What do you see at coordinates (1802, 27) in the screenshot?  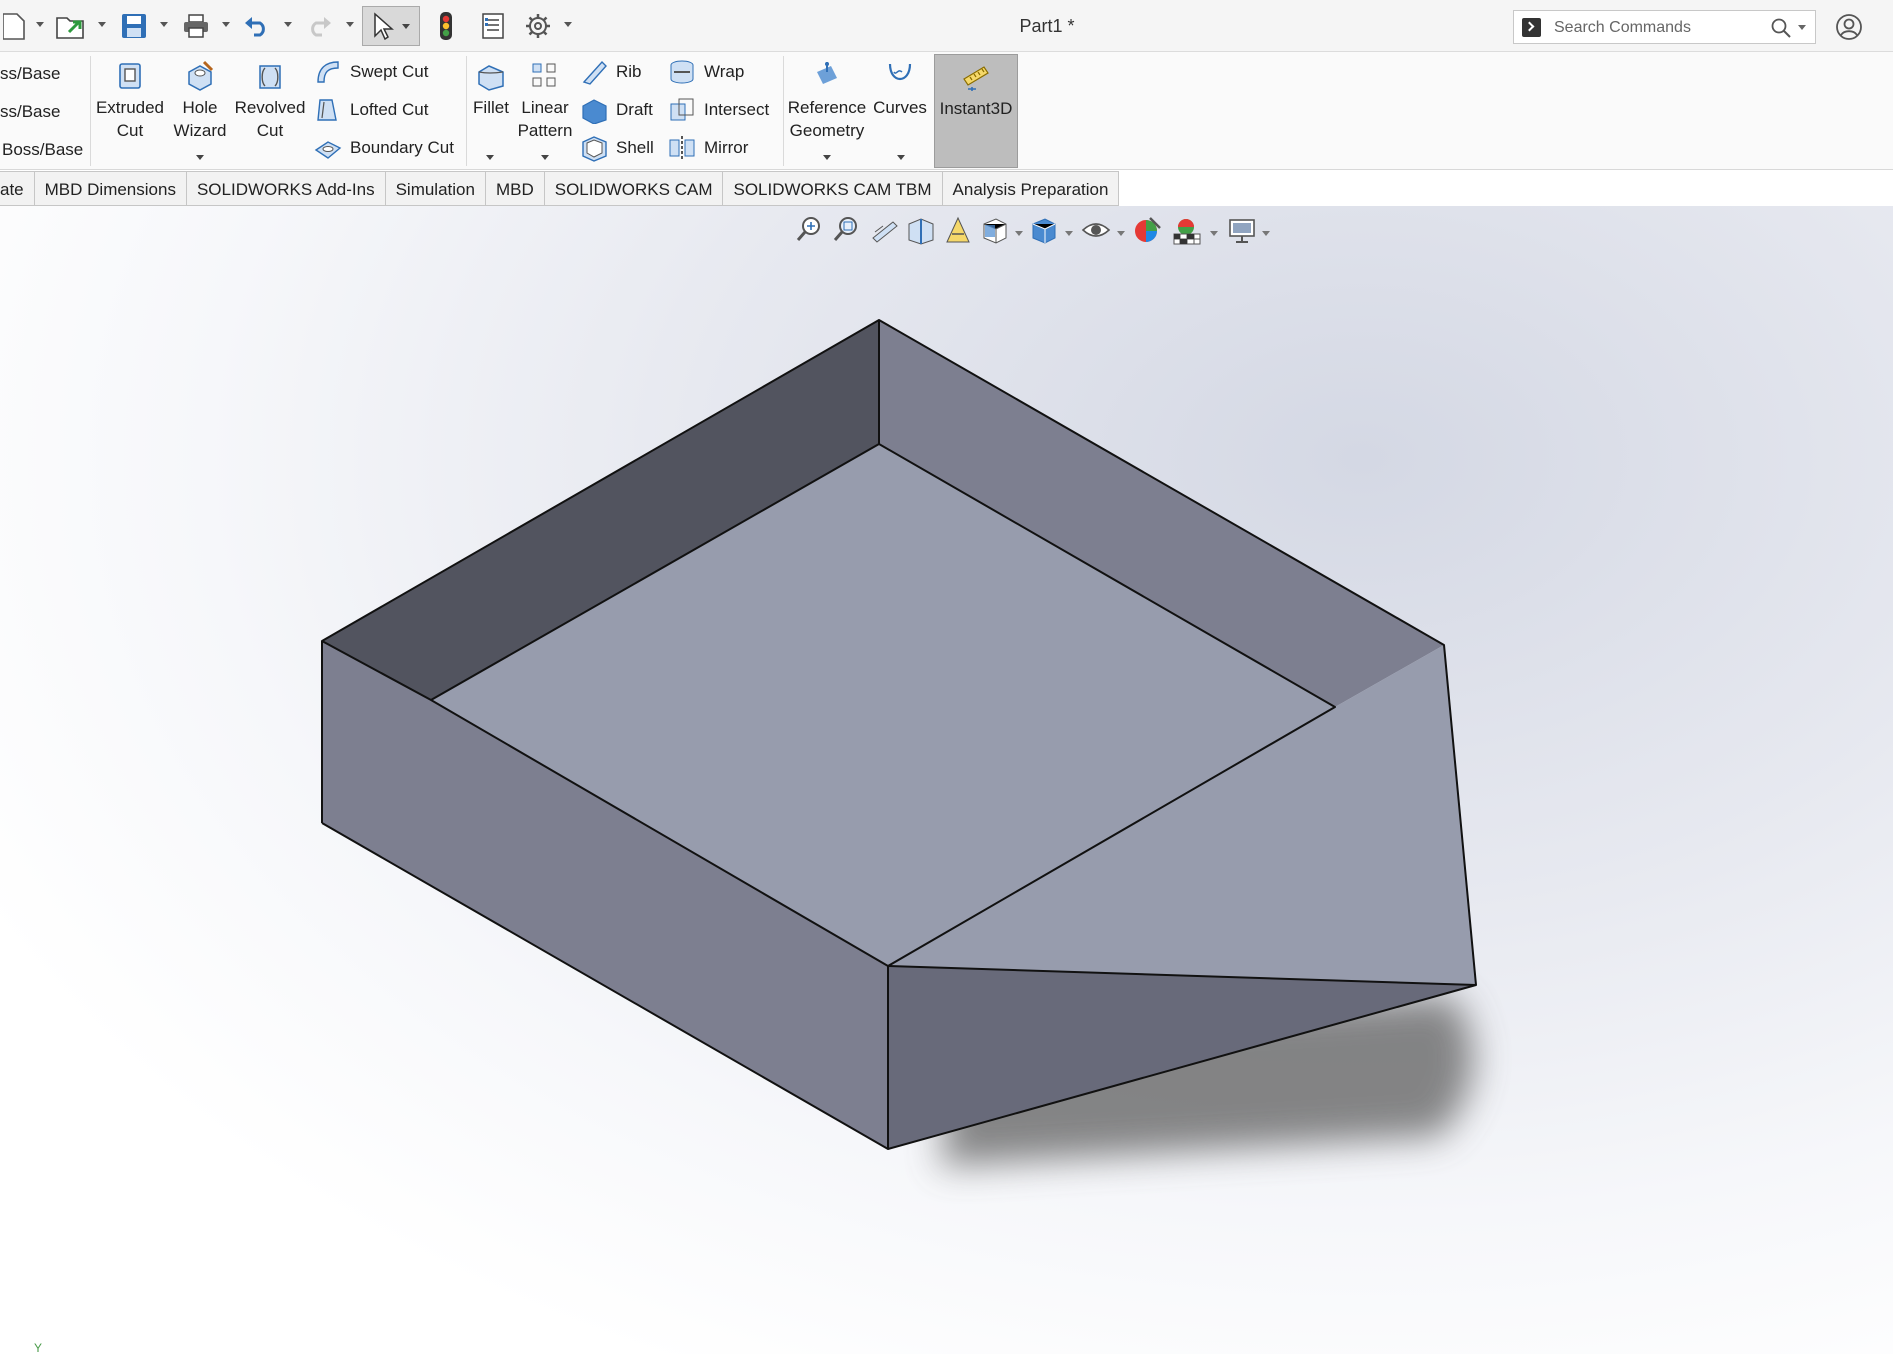 I see `search-dropdown-icon` at bounding box center [1802, 27].